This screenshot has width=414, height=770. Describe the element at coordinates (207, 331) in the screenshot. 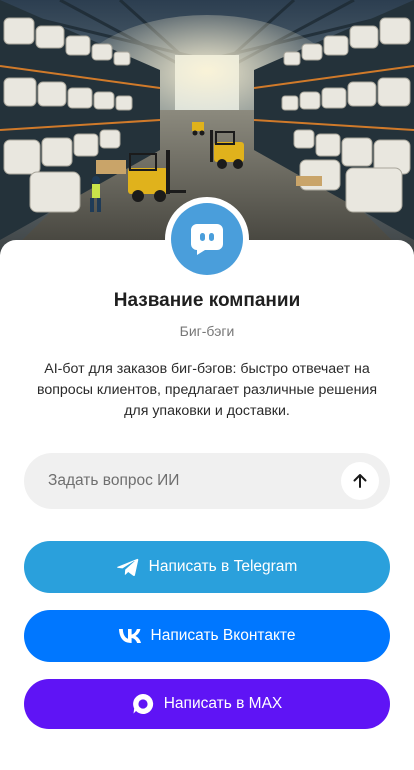

I see `company-subtitle: Биг-бэги` at that location.